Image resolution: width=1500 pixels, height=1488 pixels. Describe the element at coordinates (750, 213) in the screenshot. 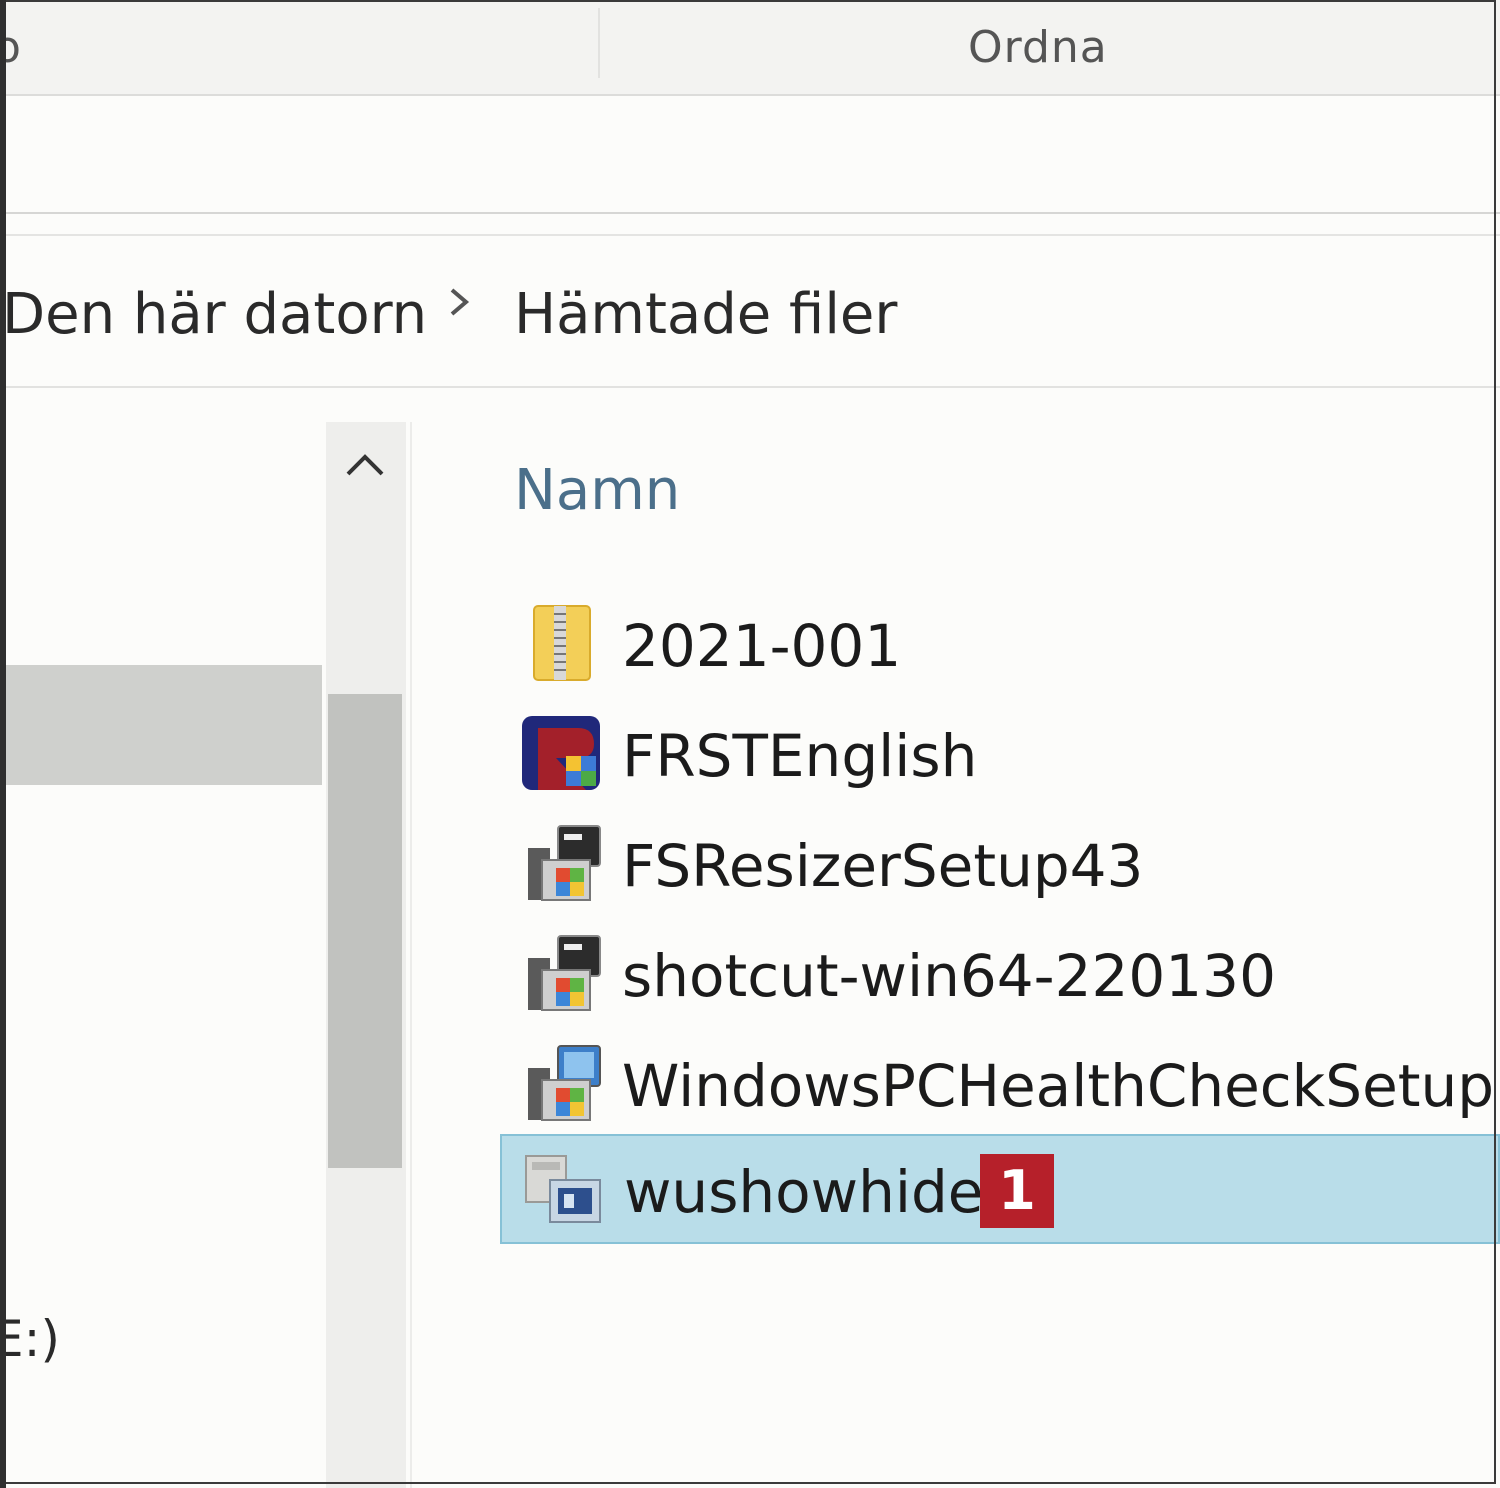

I see `ribbon-divider` at that location.